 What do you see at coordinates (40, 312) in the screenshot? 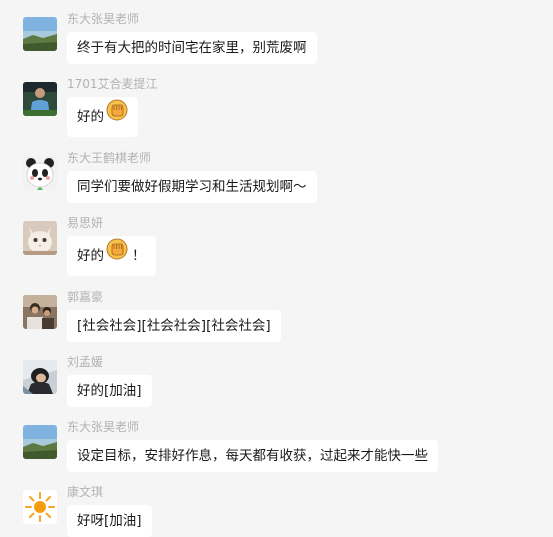
I see `avatar-photo` at bounding box center [40, 312].